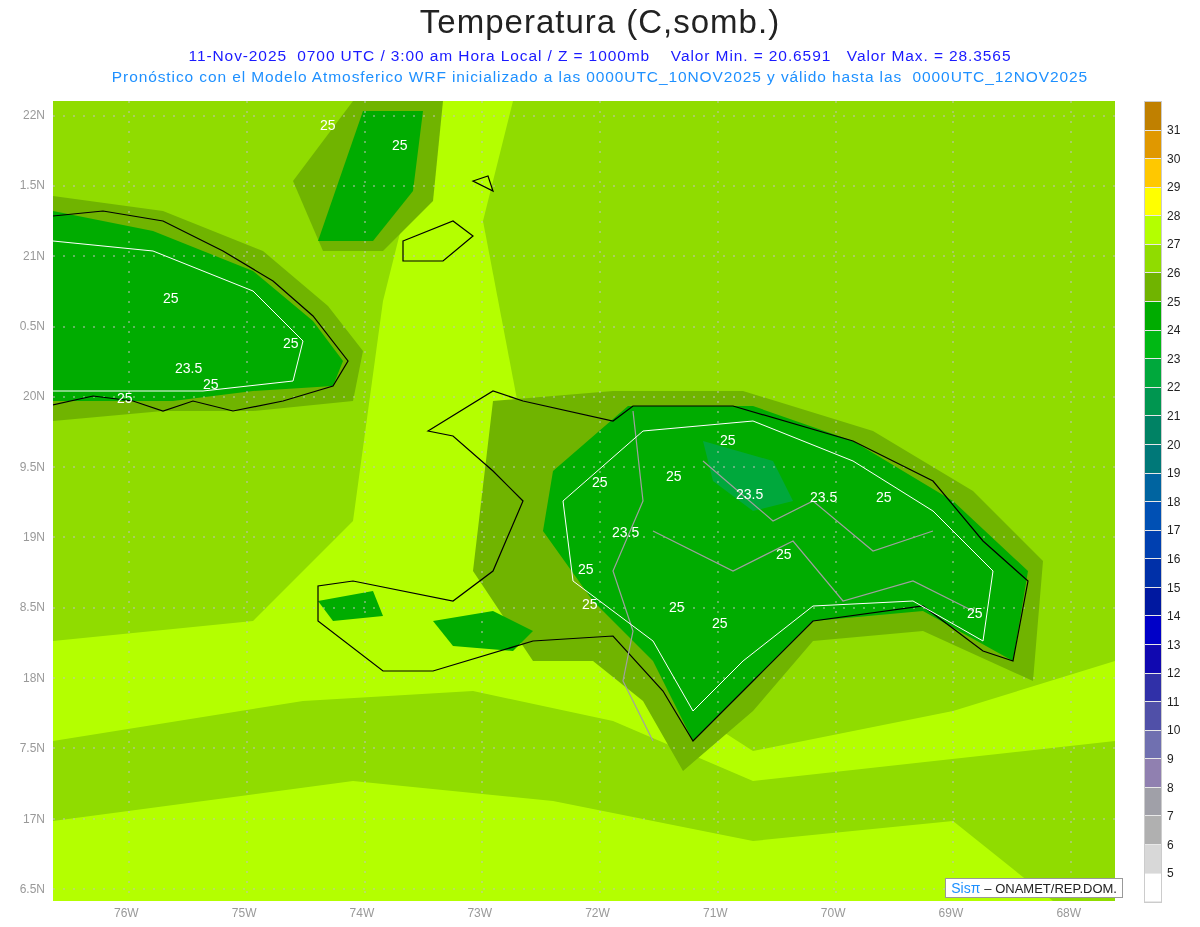 This screenshot has width=1200, height=927. What do you see at coordinates (34, 818) in the screenshot?
I see `latitude-label: 17N` at bounding box center [34, 818].